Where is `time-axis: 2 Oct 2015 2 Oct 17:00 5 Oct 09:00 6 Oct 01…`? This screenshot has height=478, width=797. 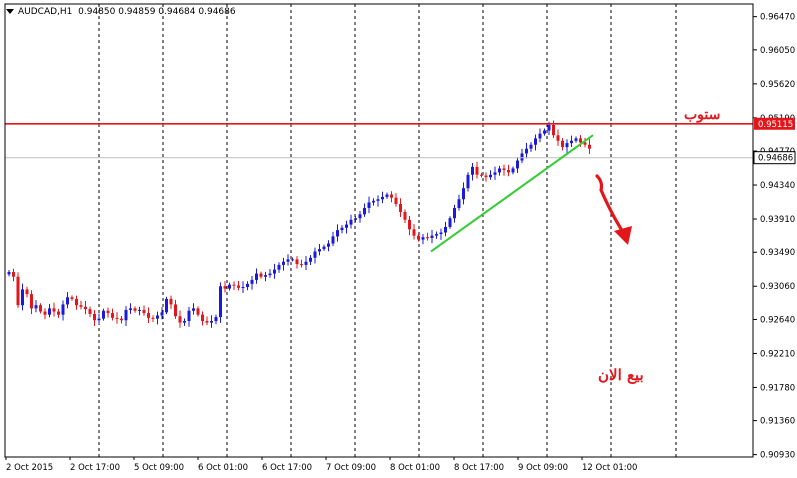
time-axis: 2 Oct 2015 2 Oct 17:00 5 Oct 09:00 6 Oct 01… is located at coordinates (321, 465).